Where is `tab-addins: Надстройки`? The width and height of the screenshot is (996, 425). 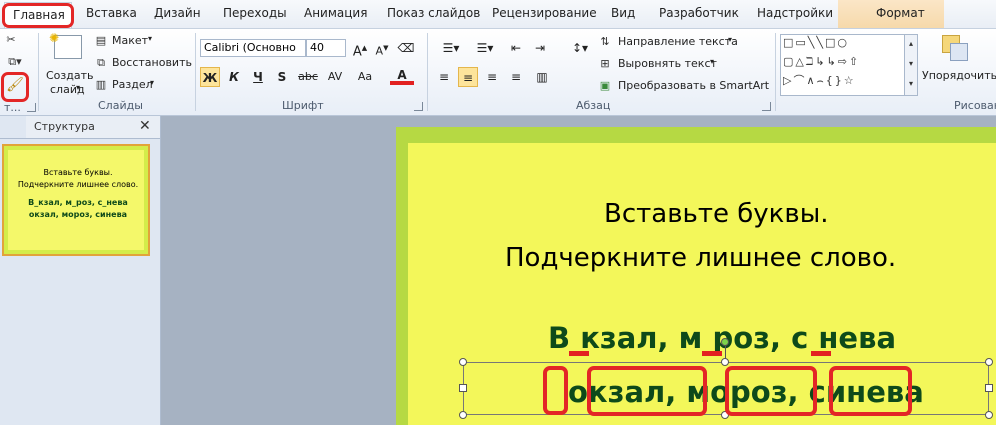 tab-addins: Надстройки is located at coordinates (795, 13).